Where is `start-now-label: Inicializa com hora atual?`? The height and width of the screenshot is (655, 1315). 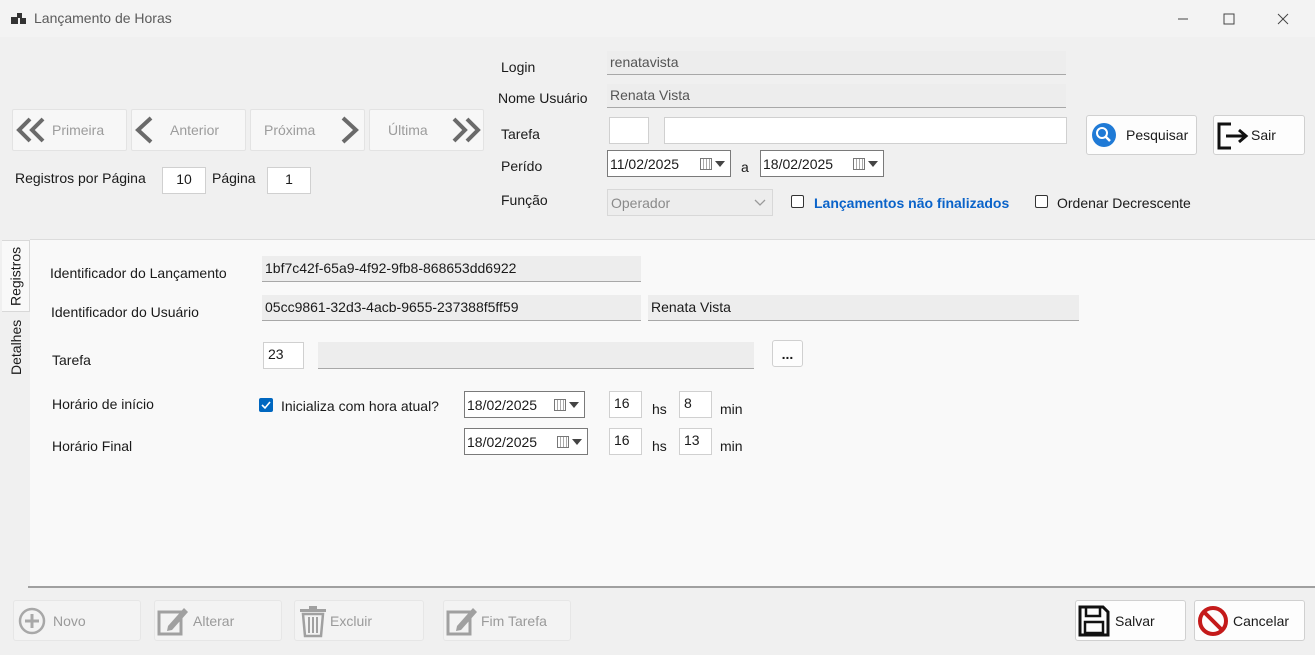 start-now-label: Inicializa com hora atual? is located at coordinates (360, 406).